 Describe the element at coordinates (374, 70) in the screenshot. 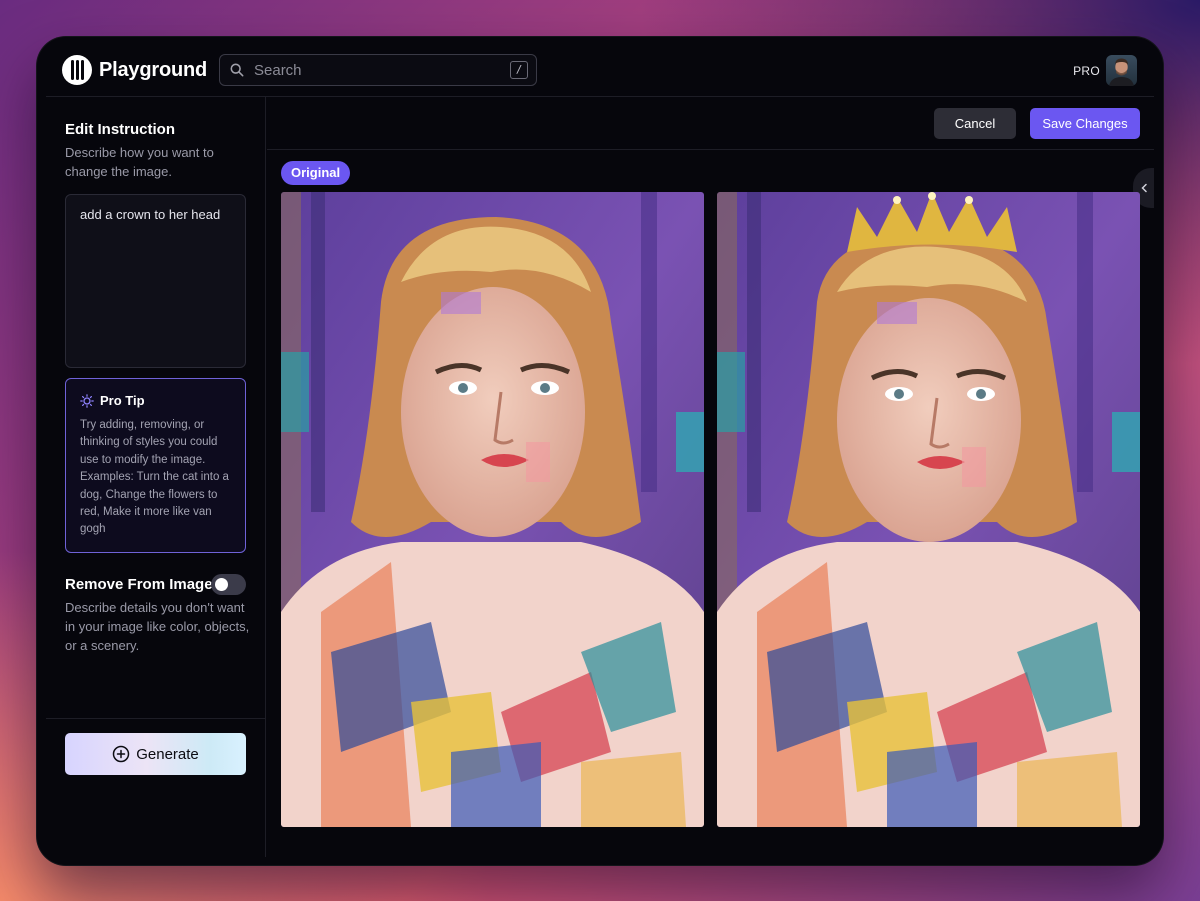

I see `search-input` at that location.